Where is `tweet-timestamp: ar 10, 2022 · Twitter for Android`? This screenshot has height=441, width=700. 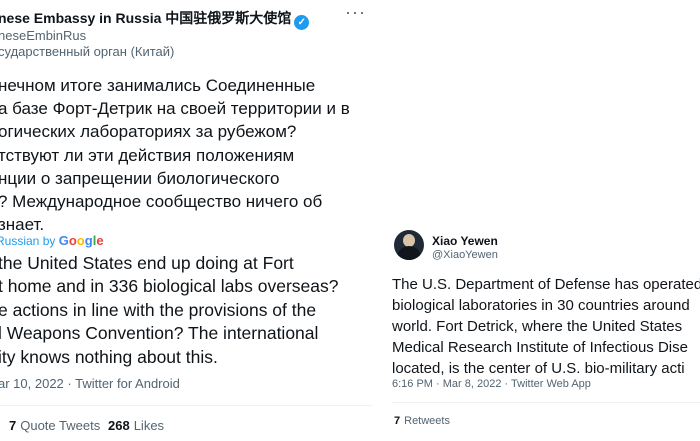
tweet-timestamp: ar 10, 2022 · Twitter for Android is located at coordinates (90, 383).